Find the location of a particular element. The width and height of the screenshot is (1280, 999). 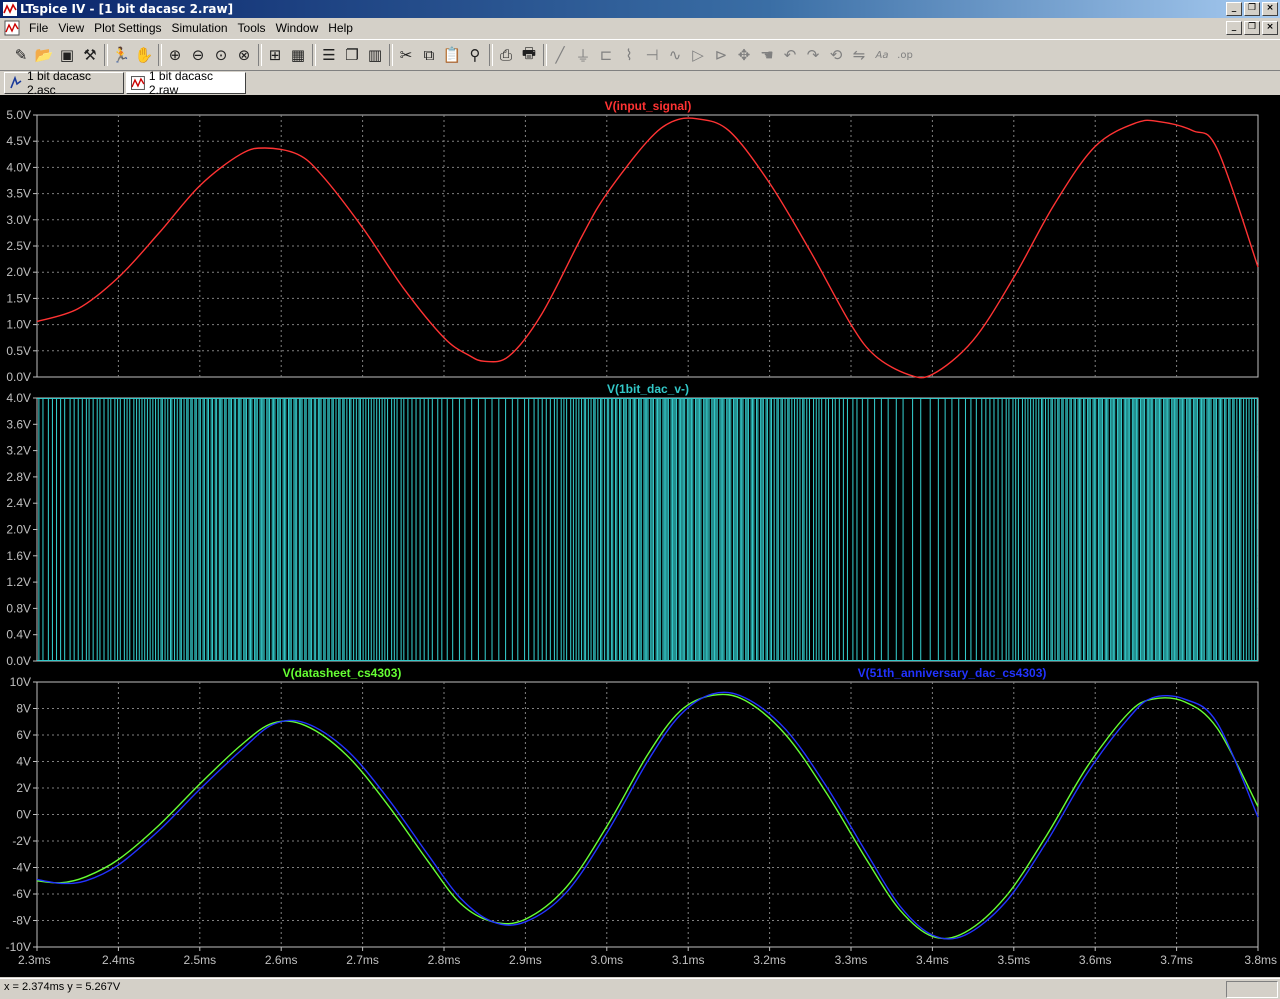

autorange-icon: ⊞ is located at coordinates (275, 55).